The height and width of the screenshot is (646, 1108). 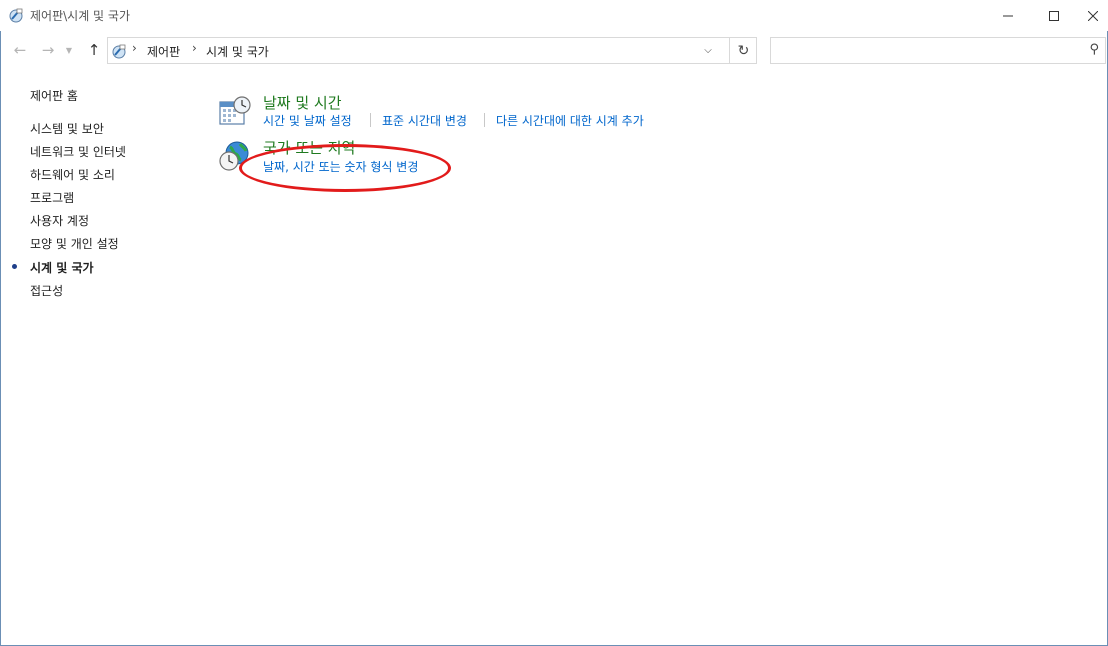 What do you see at coordinates (554, 15) in the screenshot?
I see `title-bar: 제어판\시계 및 국가` at bounding box center [554, 15].